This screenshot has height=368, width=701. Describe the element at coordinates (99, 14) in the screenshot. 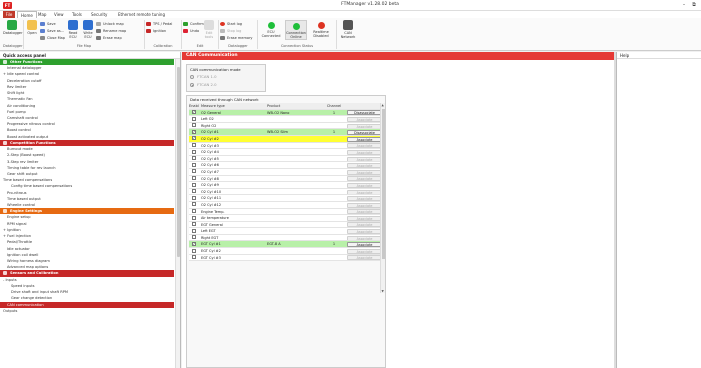

I see `tab-security: Security` at that location.